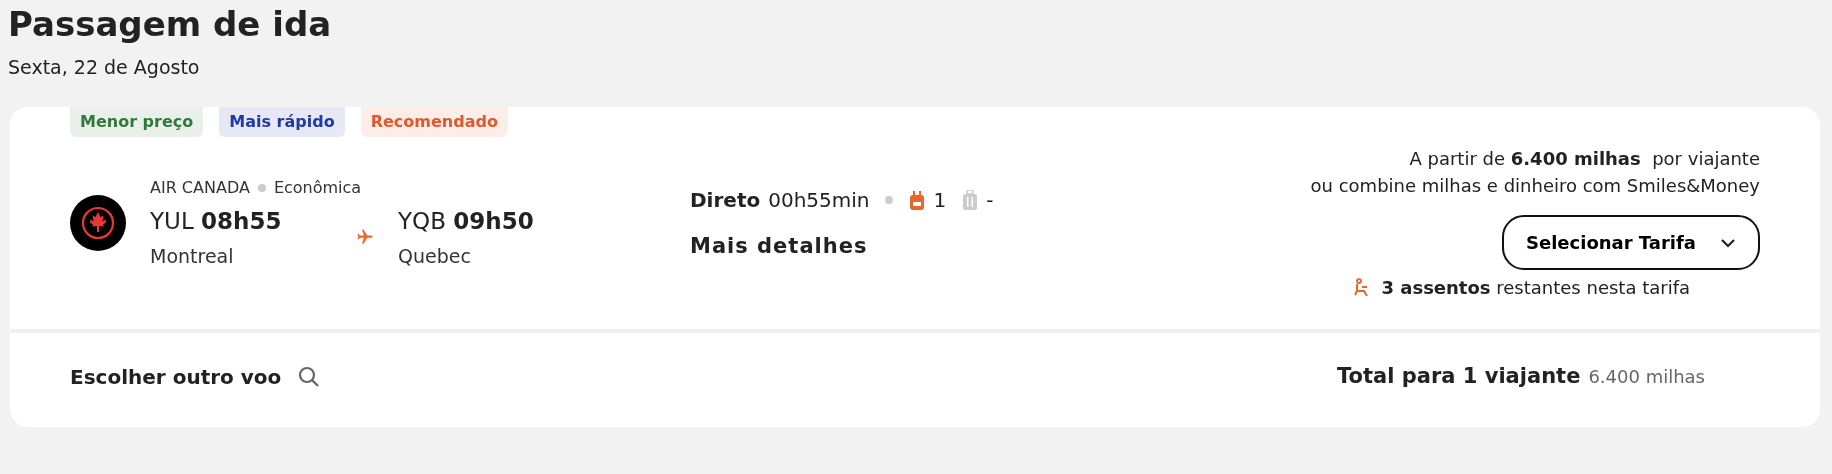  Describe the element at coordinates (98, 223) in the screenshot. I see `airline-logo` at that location.